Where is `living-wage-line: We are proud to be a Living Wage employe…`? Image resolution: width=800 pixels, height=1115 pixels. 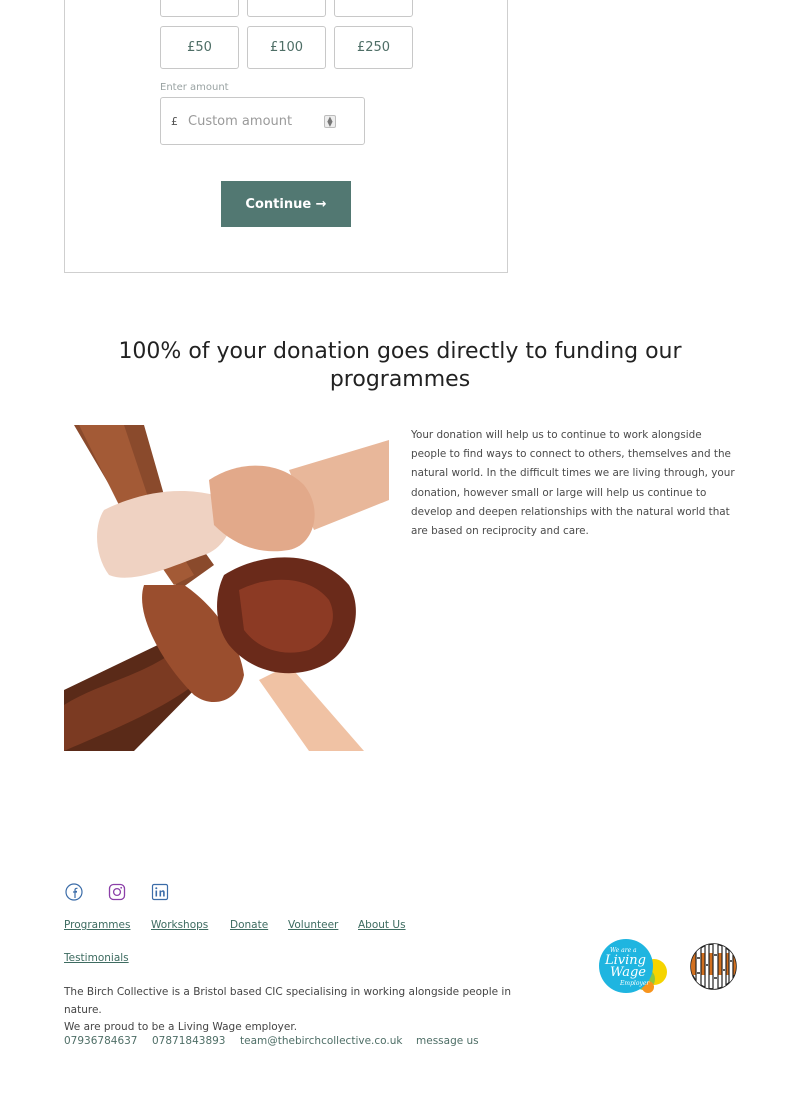
living-wage-line: We are proud to be a Living Wage employe… is located at coordinates (181, 1027).